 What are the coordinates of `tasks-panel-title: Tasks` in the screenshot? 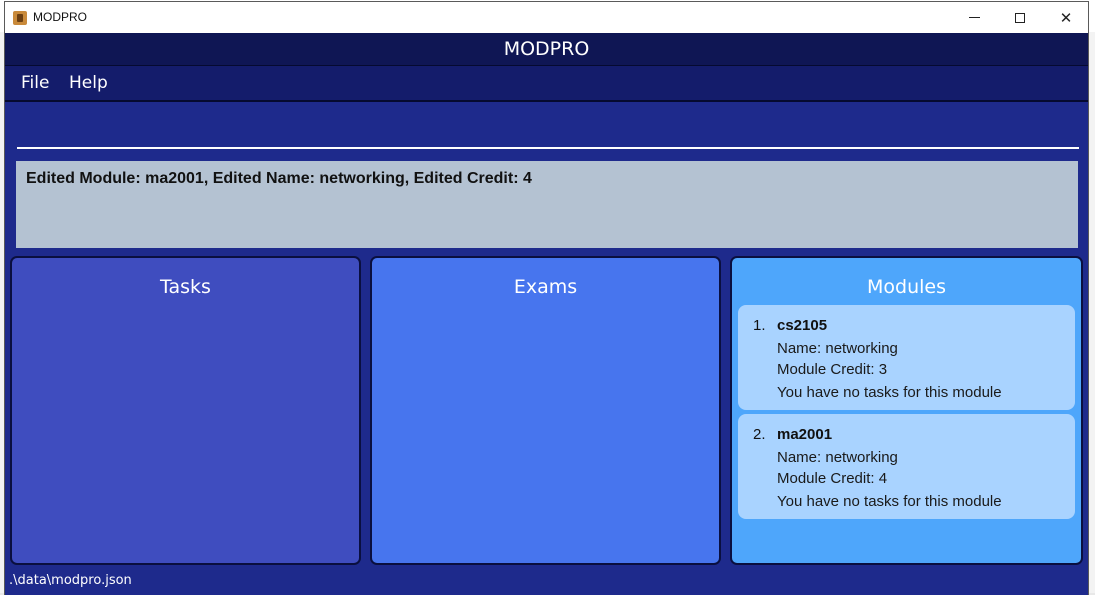 It's located at (185, 287).